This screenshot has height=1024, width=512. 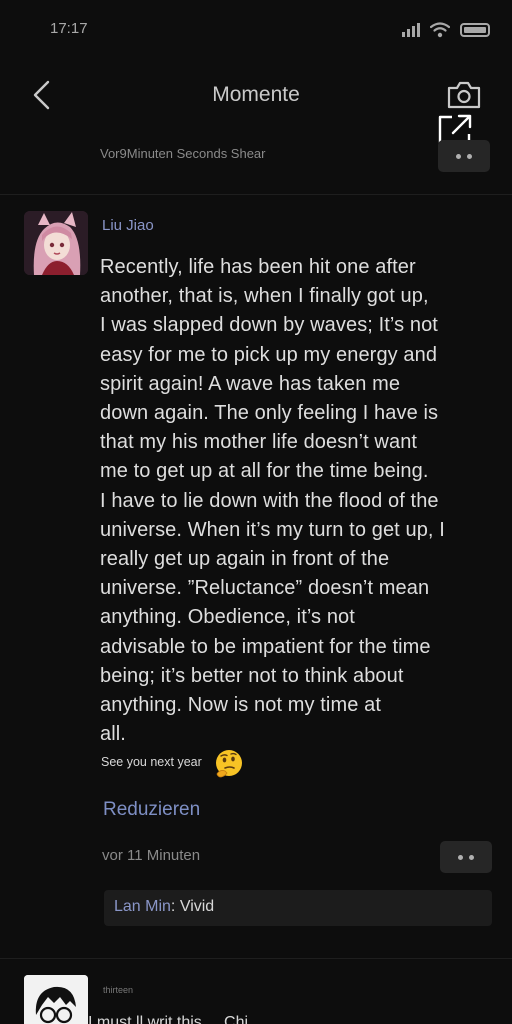 What do you see at coordinates (256, 992) in the screenshot?
I see `next-moment-post: thirteen I must ll writ this ... Chi` at bounding box center [256, 992].